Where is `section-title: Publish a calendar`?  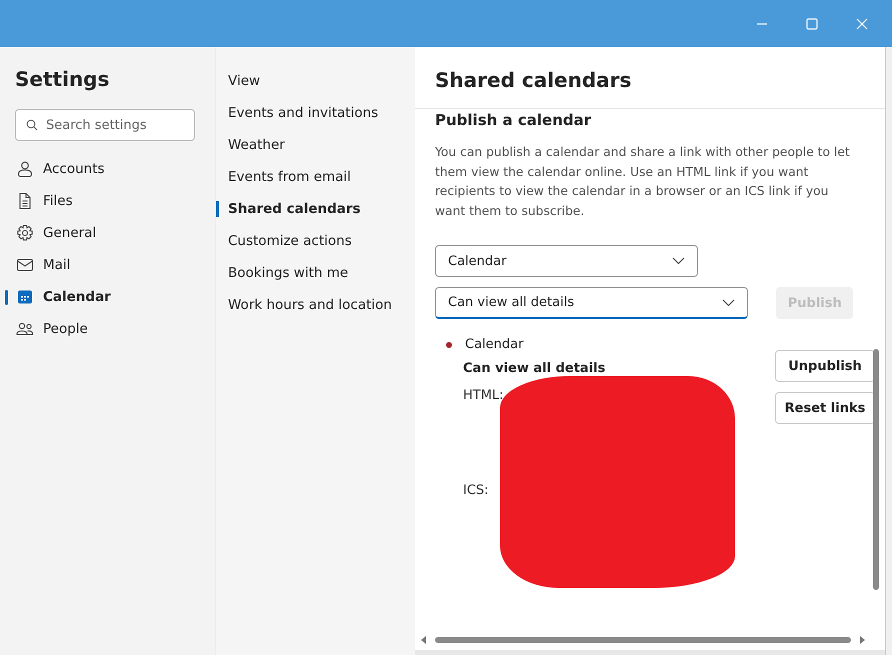 section-title: Publish a calendar is located at coordinates (513, 120).